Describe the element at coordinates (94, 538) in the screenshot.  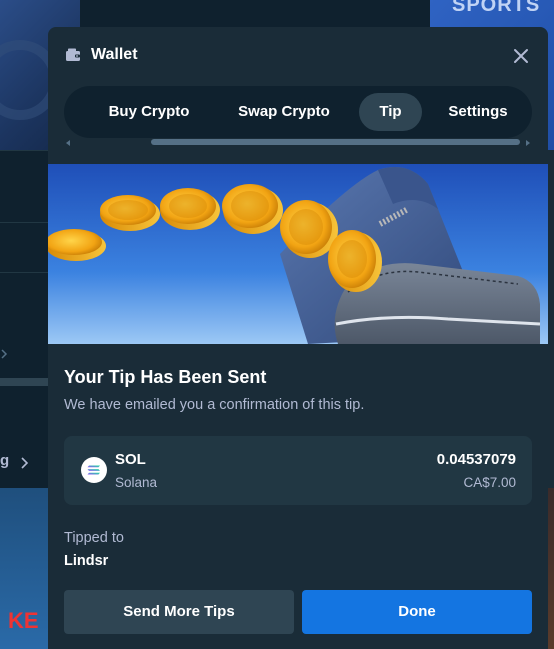
I see `tipped-to-label: Tipped to` at that location.